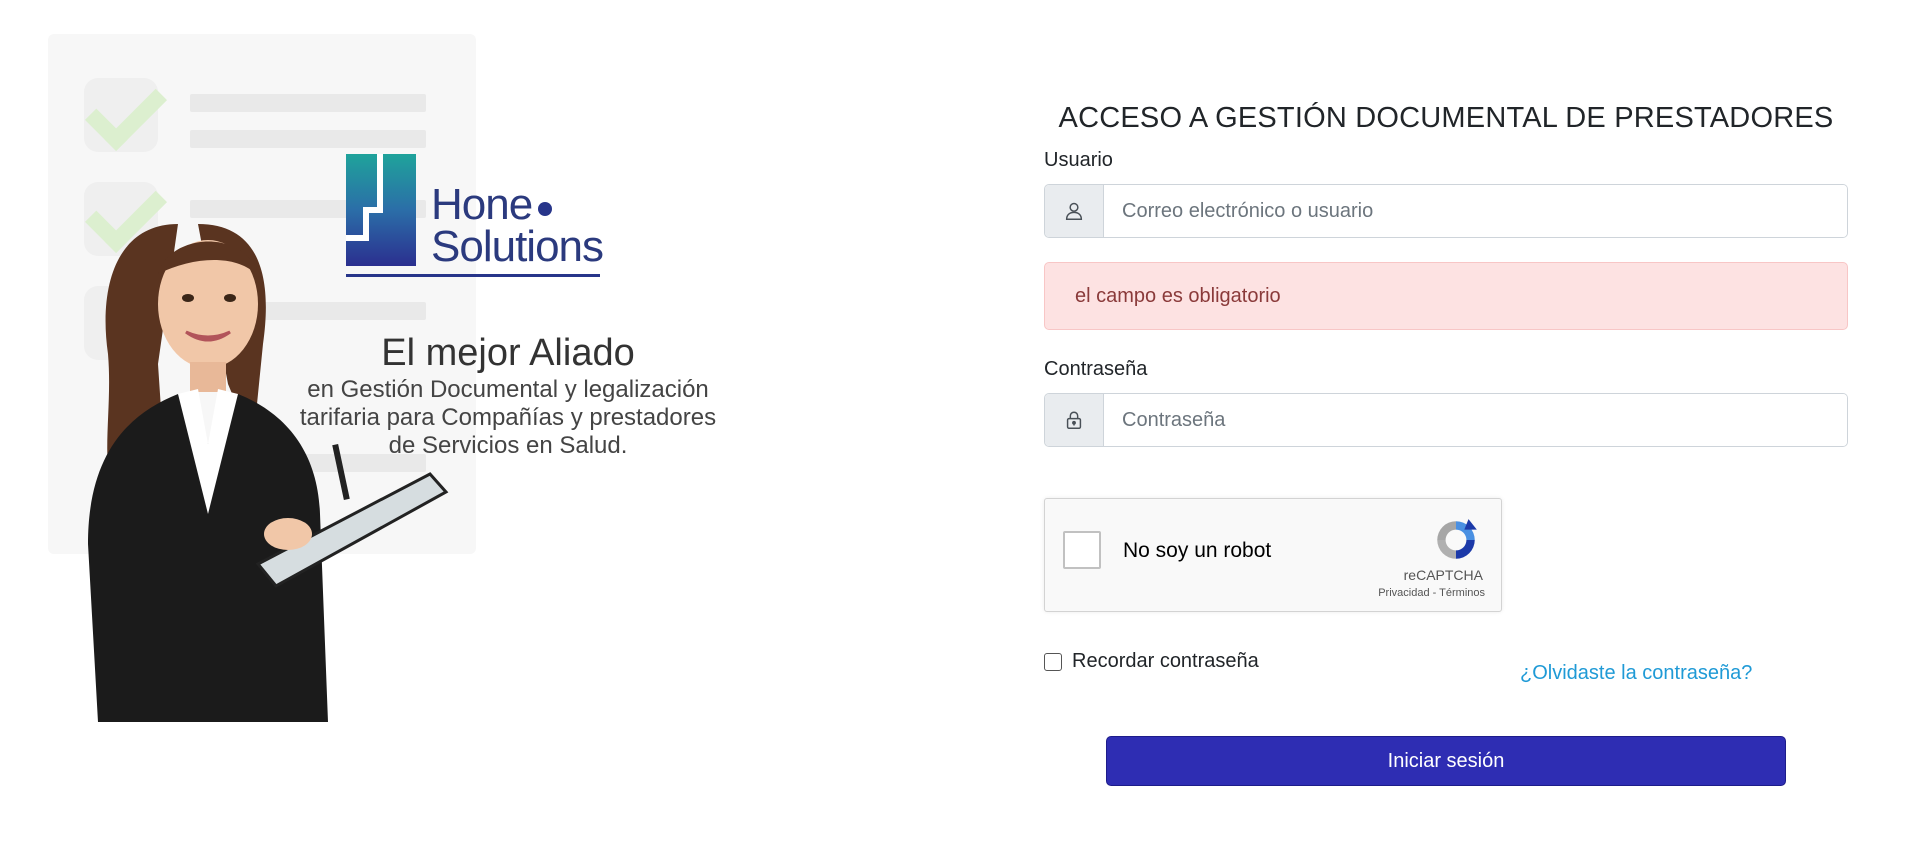 The image size is (1918, 852). What do you see at coordinates (1096, 369) in the screenshot?
I see `password-label: Contraseña` at bounding box center [1096, 369].